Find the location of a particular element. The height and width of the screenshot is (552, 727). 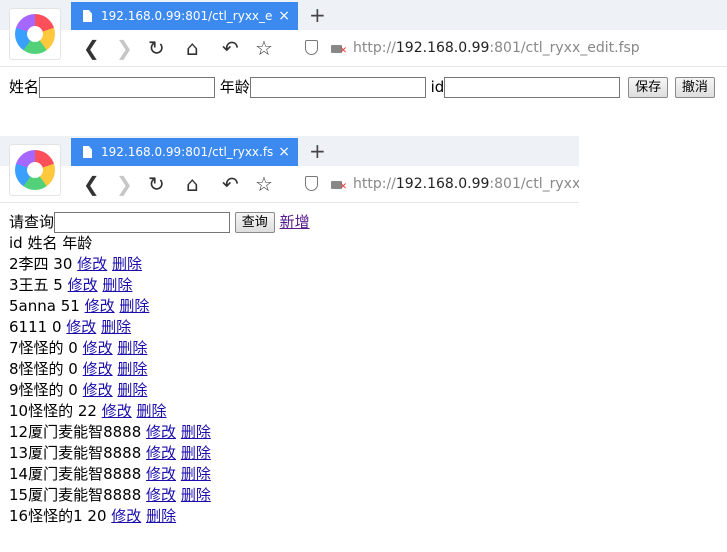

record-text: 2李四 30 is located at coordinates (43, 264).